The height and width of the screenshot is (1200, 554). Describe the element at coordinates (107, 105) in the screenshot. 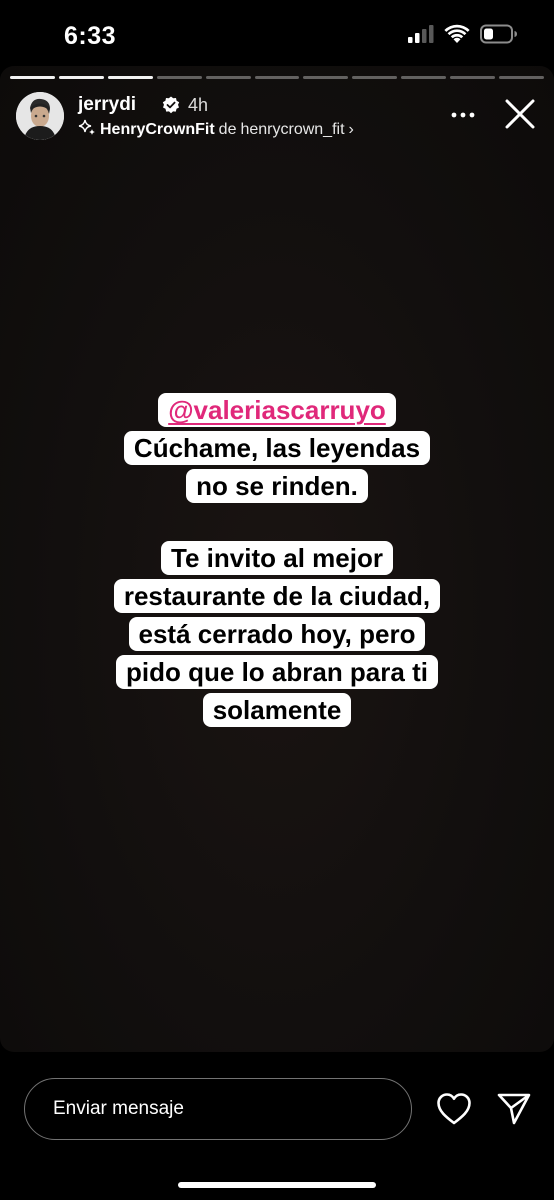

I see `story-username: jerrydi` at that location.